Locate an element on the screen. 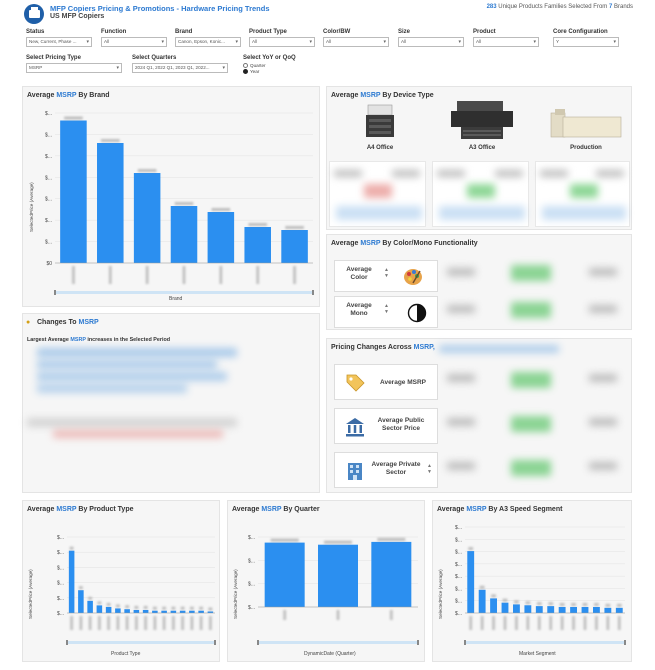  pricing-type-label: Select Pricing Type is located at coordinates (53, 58).